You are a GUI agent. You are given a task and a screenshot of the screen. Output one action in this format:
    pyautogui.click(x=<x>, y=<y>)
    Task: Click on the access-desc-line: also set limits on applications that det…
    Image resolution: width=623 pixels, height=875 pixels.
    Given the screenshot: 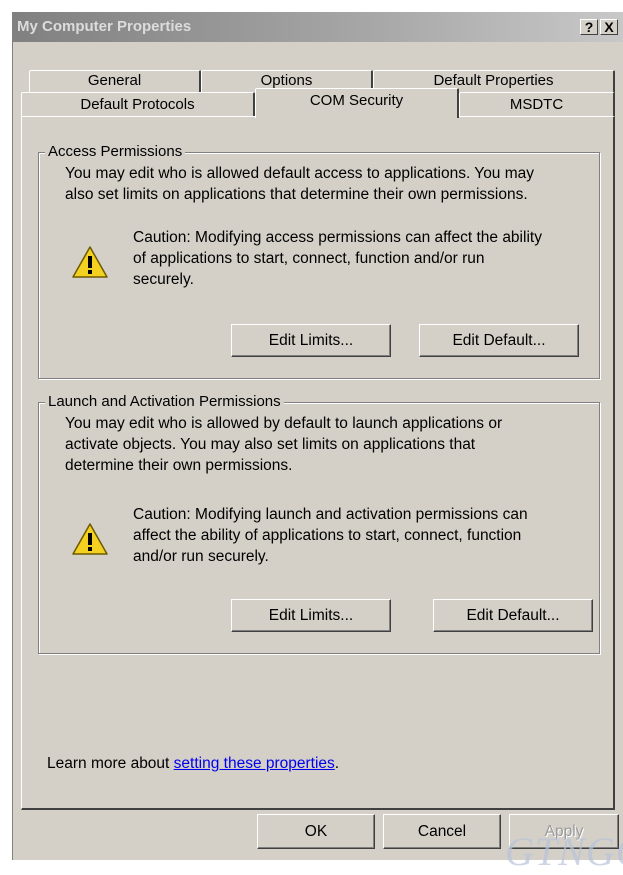 What is the action you would take?
    pyautogui.click(x=296, y=194)
    